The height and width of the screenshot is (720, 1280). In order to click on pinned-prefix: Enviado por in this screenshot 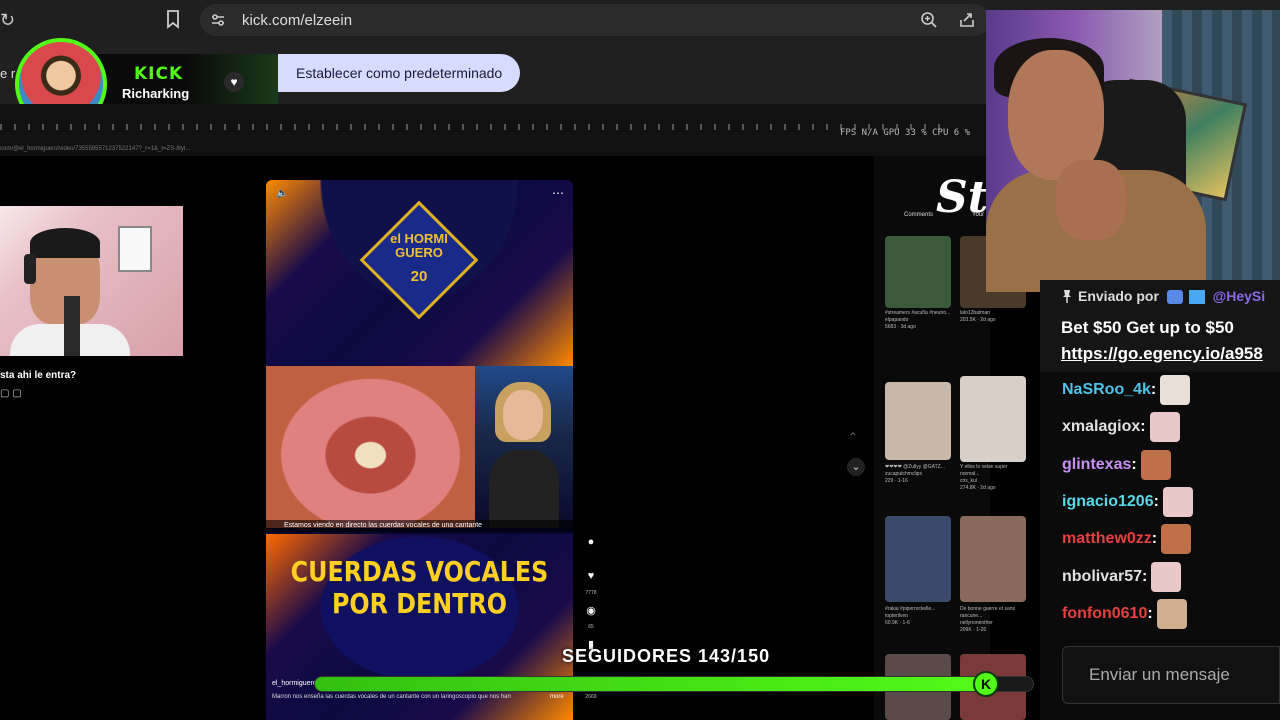, I will do `click(1118, 296)`.